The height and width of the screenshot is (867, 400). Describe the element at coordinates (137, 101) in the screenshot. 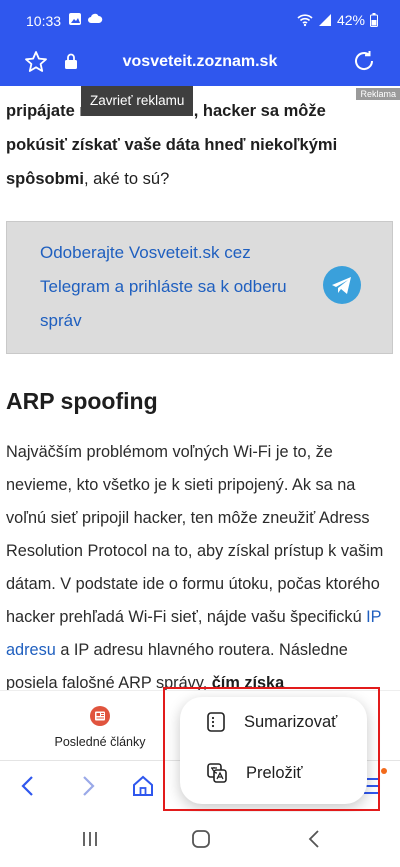

I see `close-ad-button: Zavrieť reklamu` at that location.